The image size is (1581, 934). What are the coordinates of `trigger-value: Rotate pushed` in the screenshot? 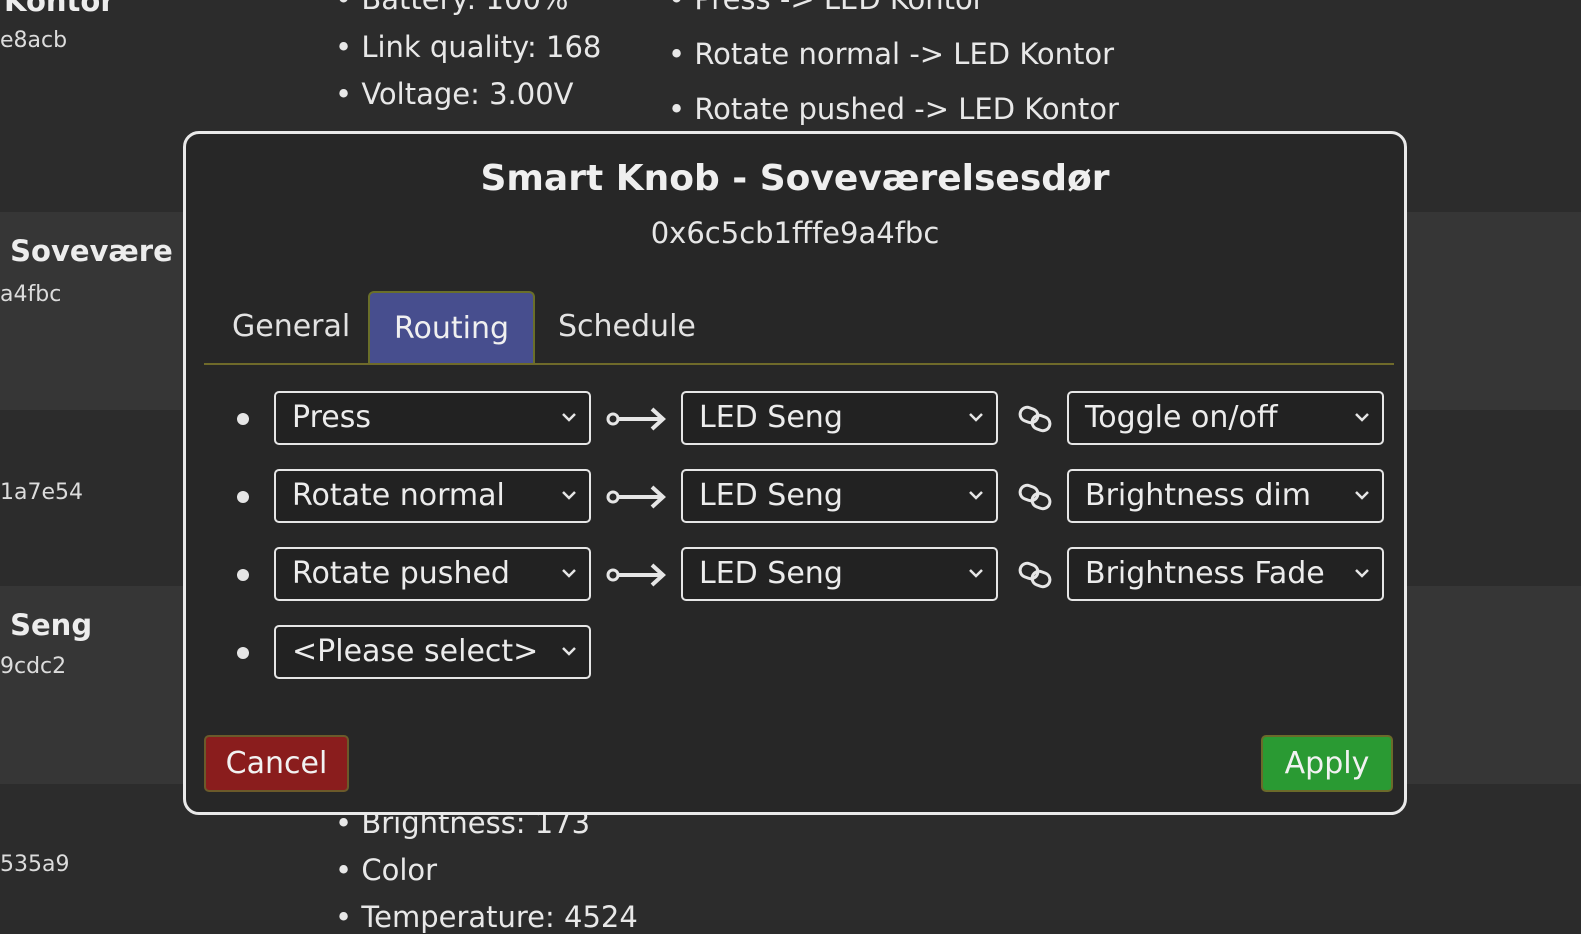 It's located at (401, 573).